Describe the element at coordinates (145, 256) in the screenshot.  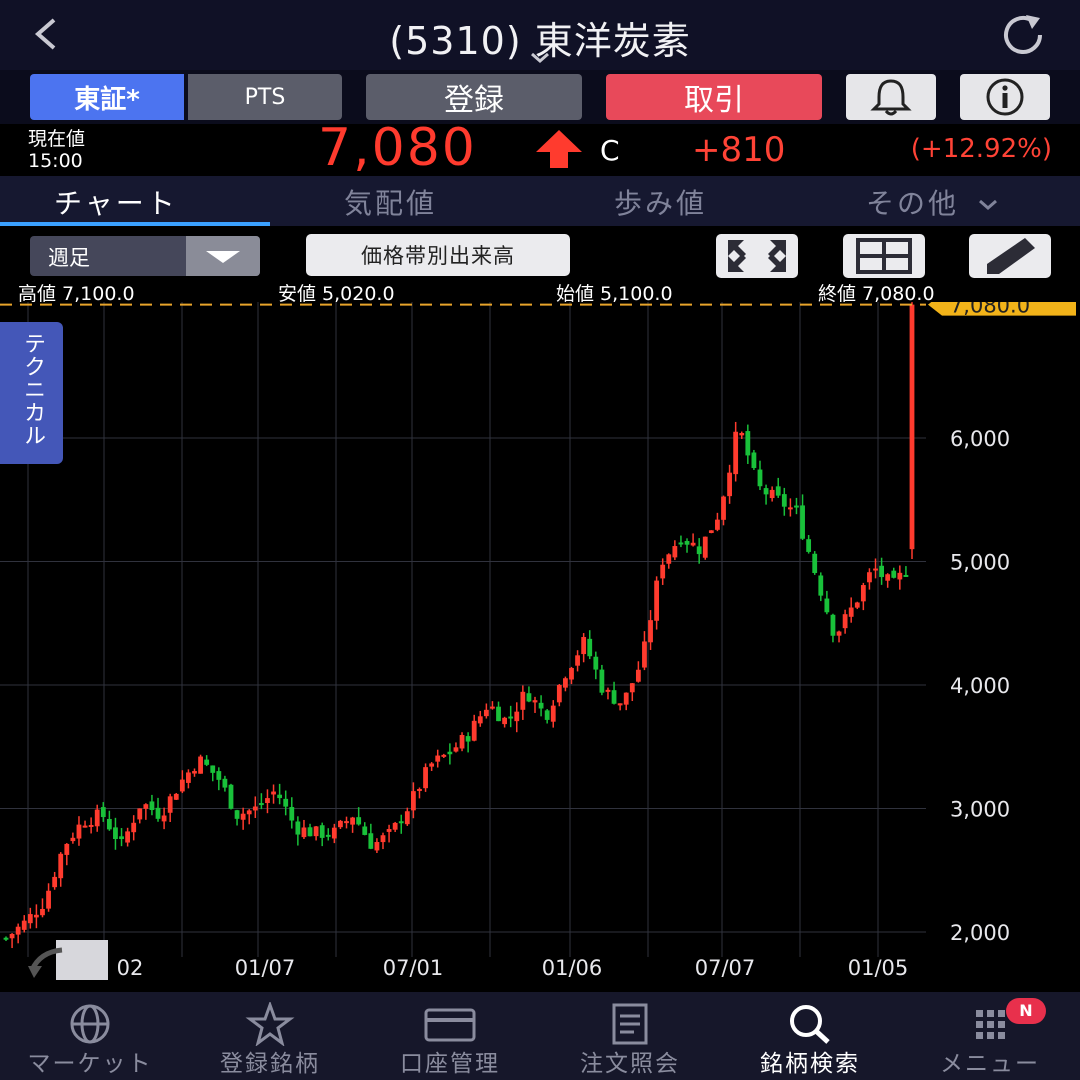
I see `period-select: 週足` at that location.